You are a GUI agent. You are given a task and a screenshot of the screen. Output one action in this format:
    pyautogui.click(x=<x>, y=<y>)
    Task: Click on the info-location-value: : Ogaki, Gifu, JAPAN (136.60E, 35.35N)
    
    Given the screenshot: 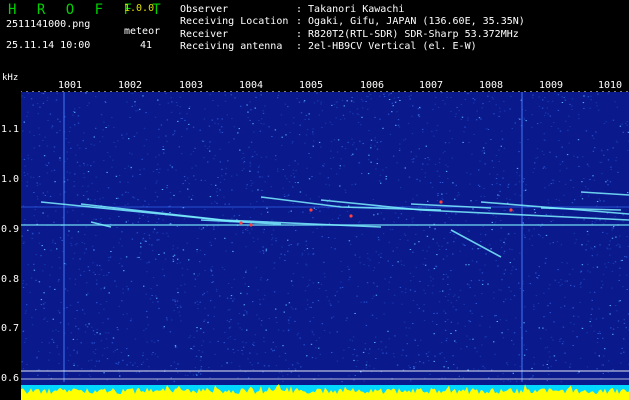 What is the action you would take?
    pyautogui.click(x=410, y=21)
    